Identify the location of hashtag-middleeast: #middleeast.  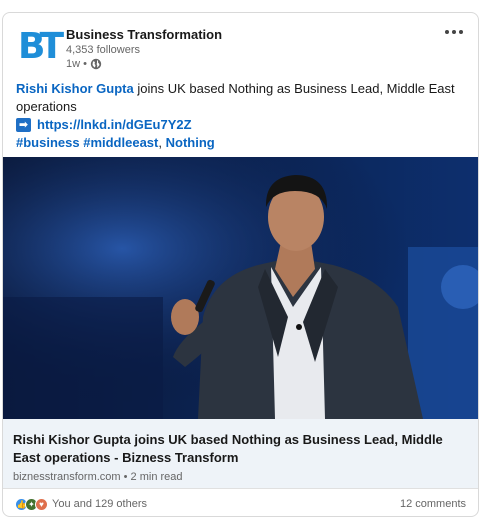
(120, 142).